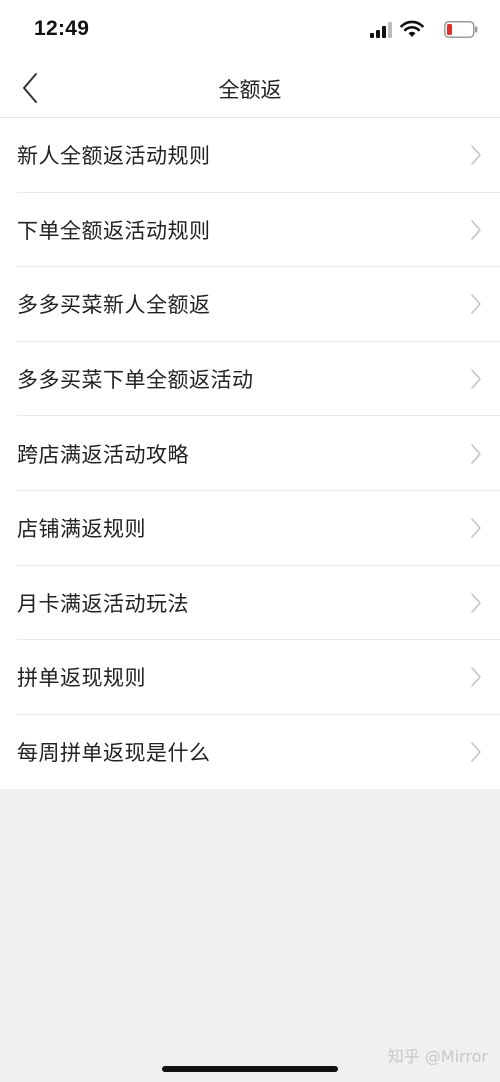 The image size is (500, 1082). I want to click on list-item-label: 多多买菜下单全额返活动, so click(135, 380).